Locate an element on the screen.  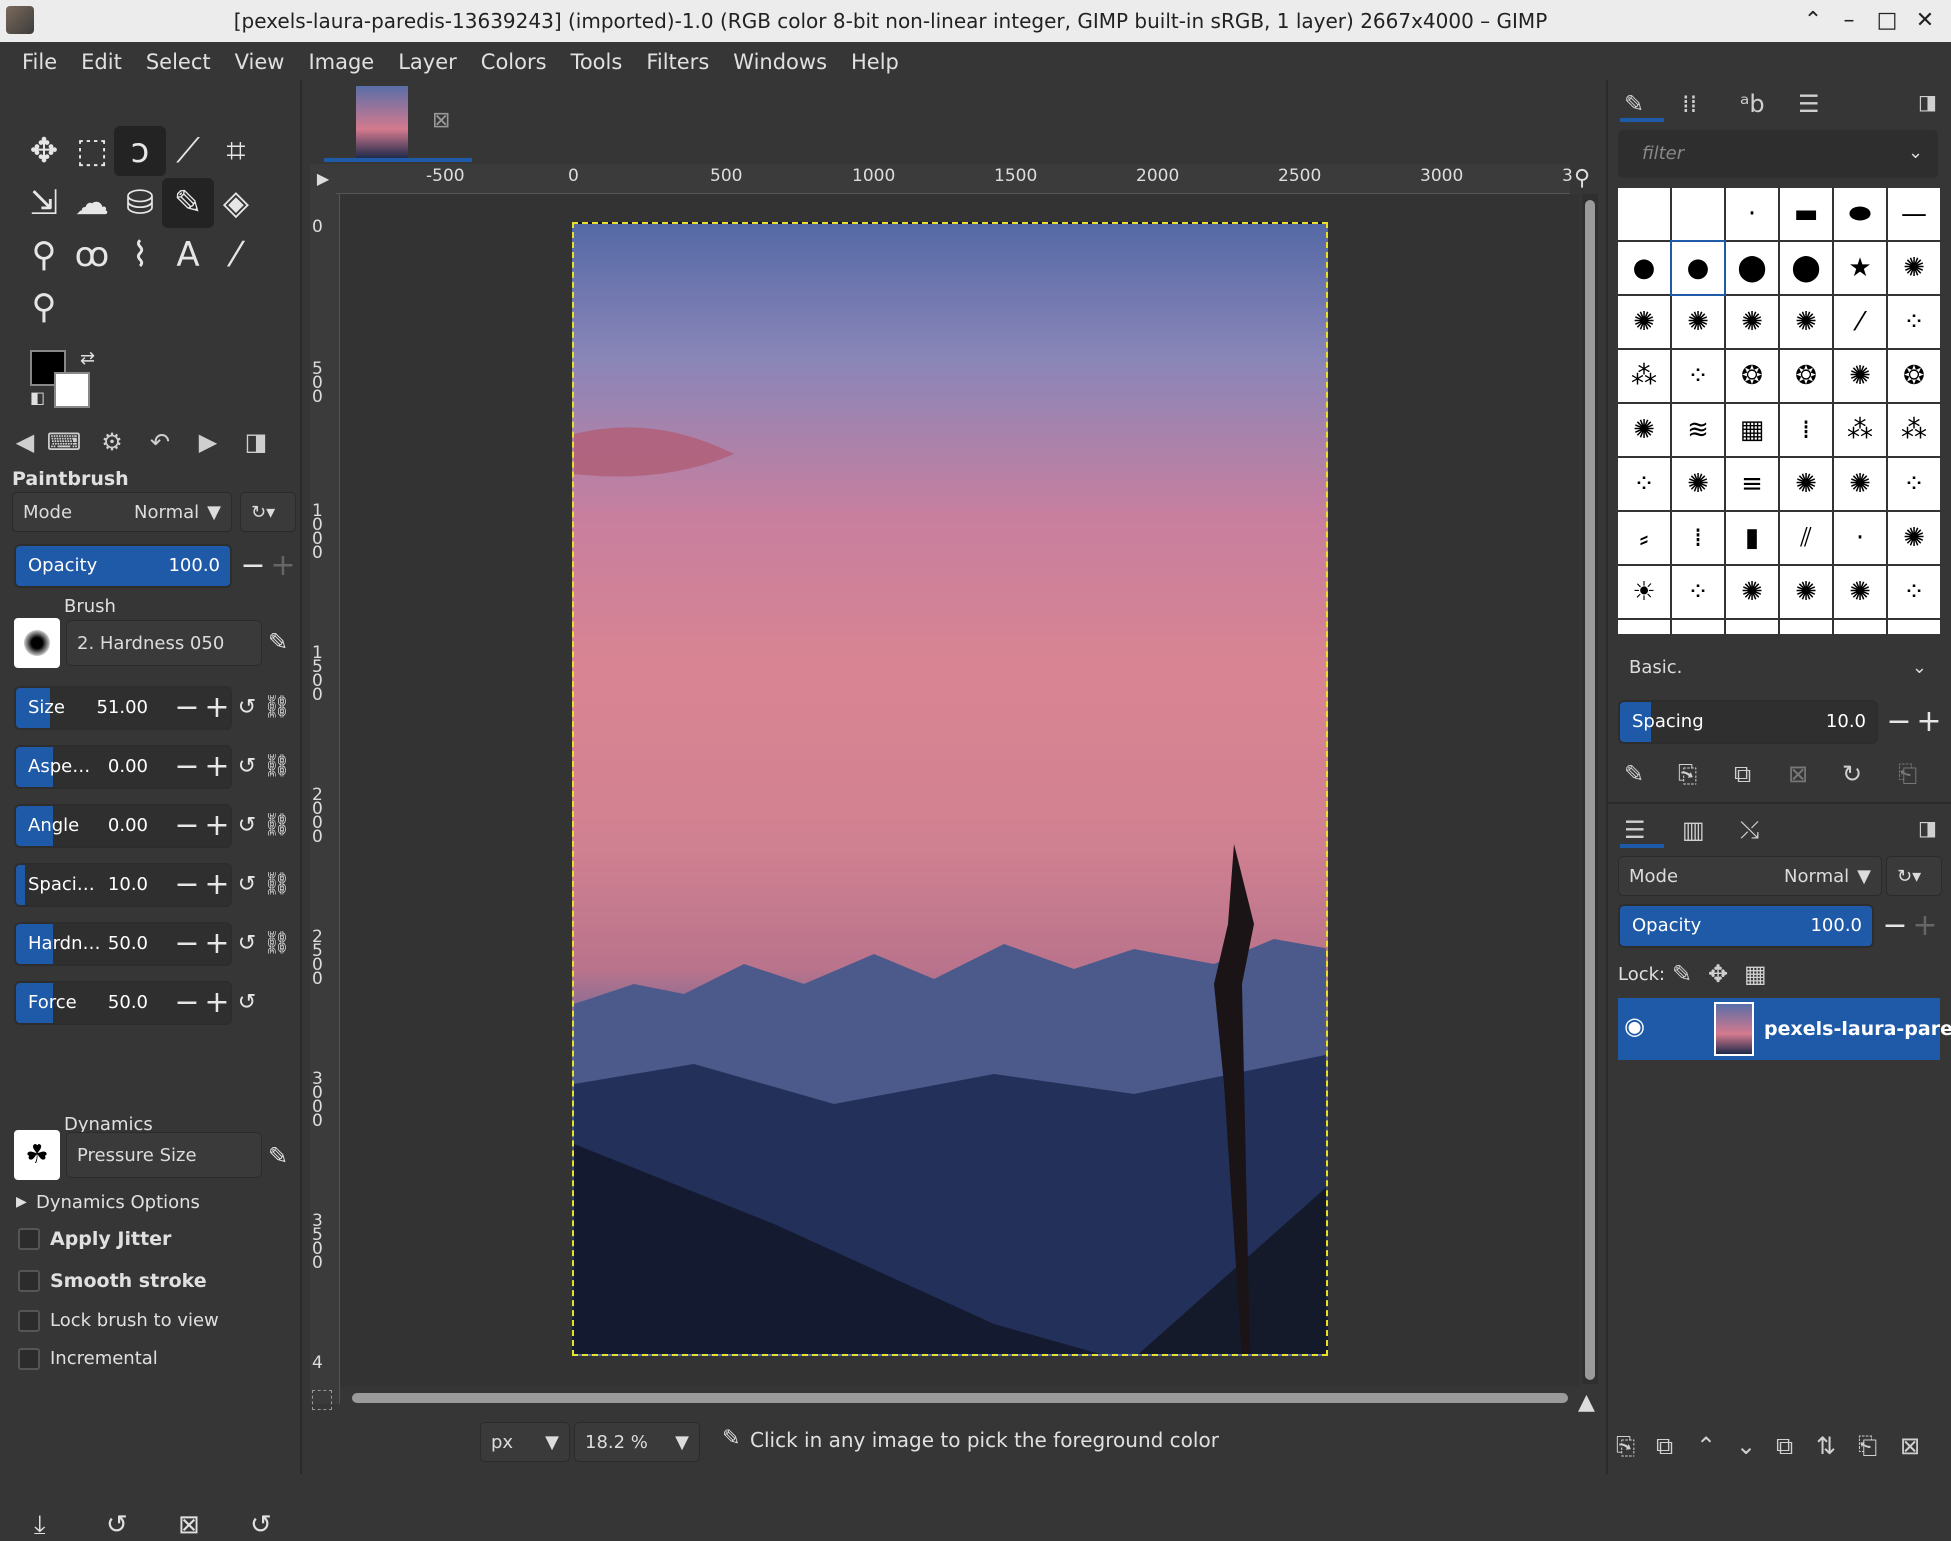
menu-tools: Tools is located at coordinates (597, 62).